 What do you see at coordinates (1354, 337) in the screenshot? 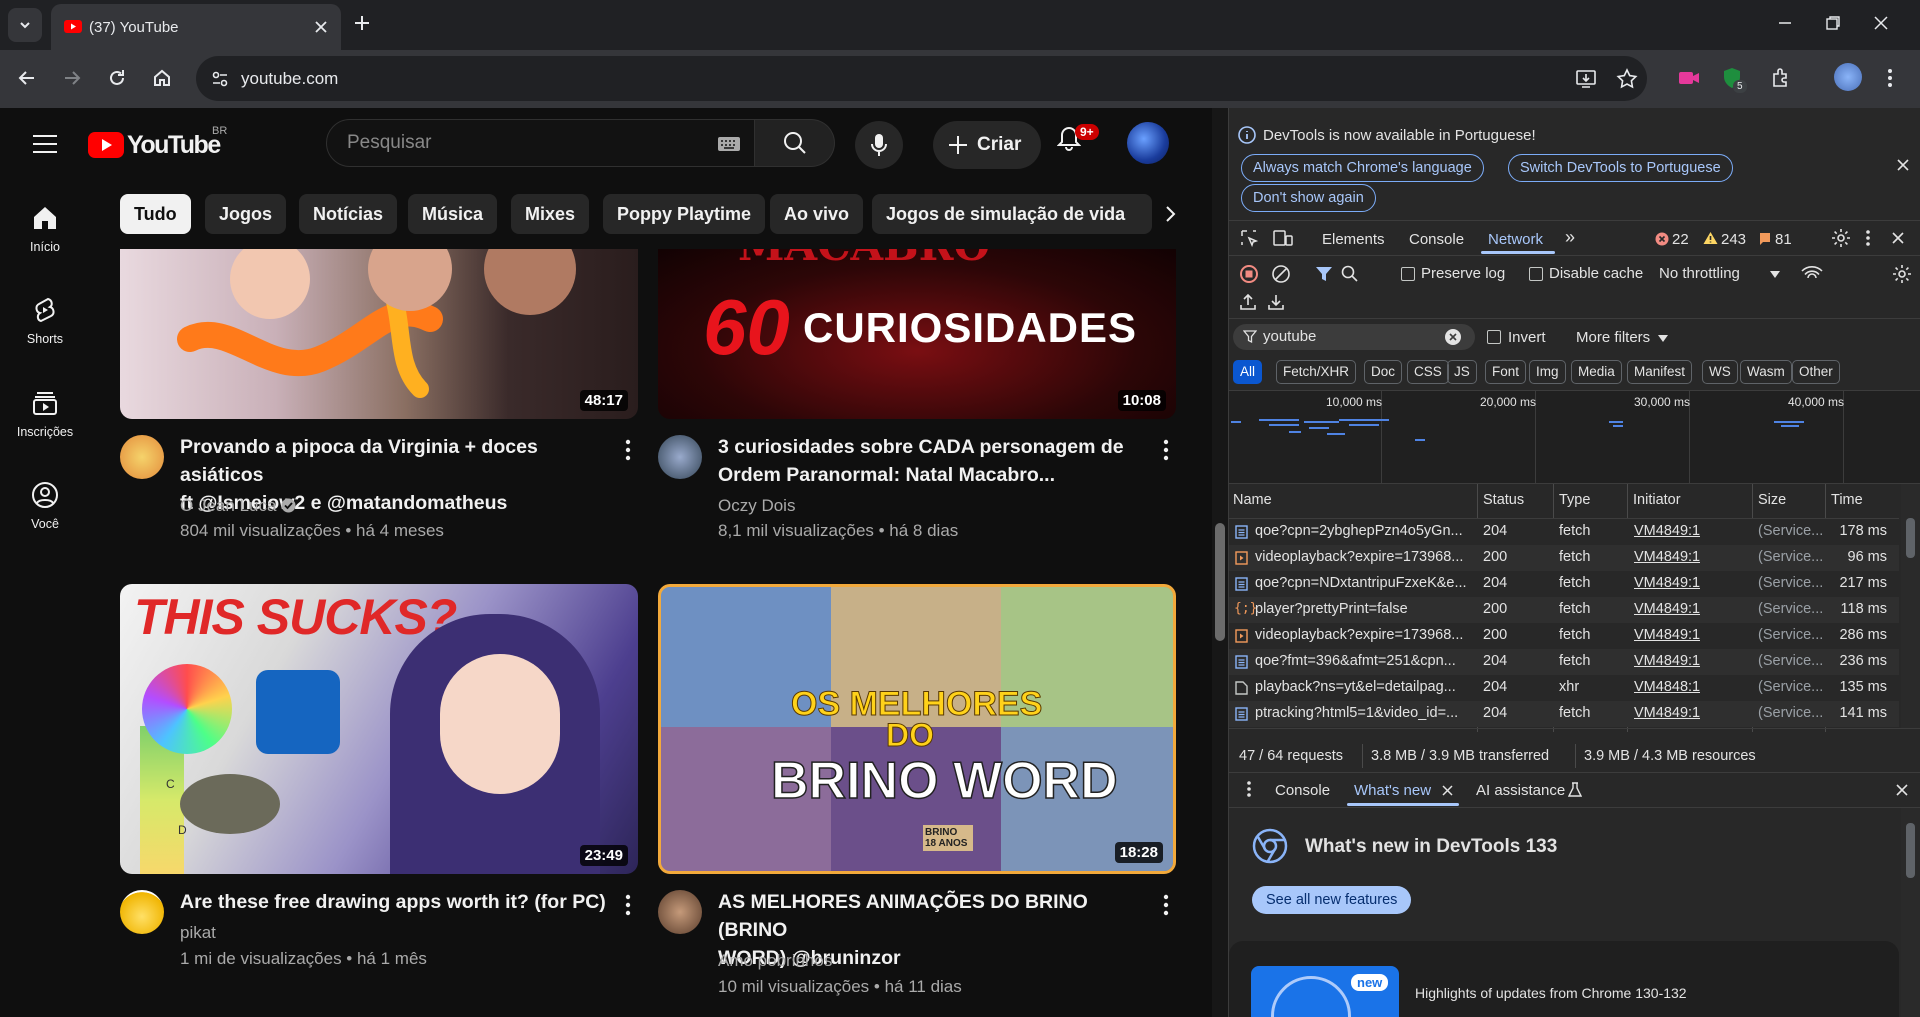
I see `filter-input-box: youtube` at bounding box center [1354, 337].